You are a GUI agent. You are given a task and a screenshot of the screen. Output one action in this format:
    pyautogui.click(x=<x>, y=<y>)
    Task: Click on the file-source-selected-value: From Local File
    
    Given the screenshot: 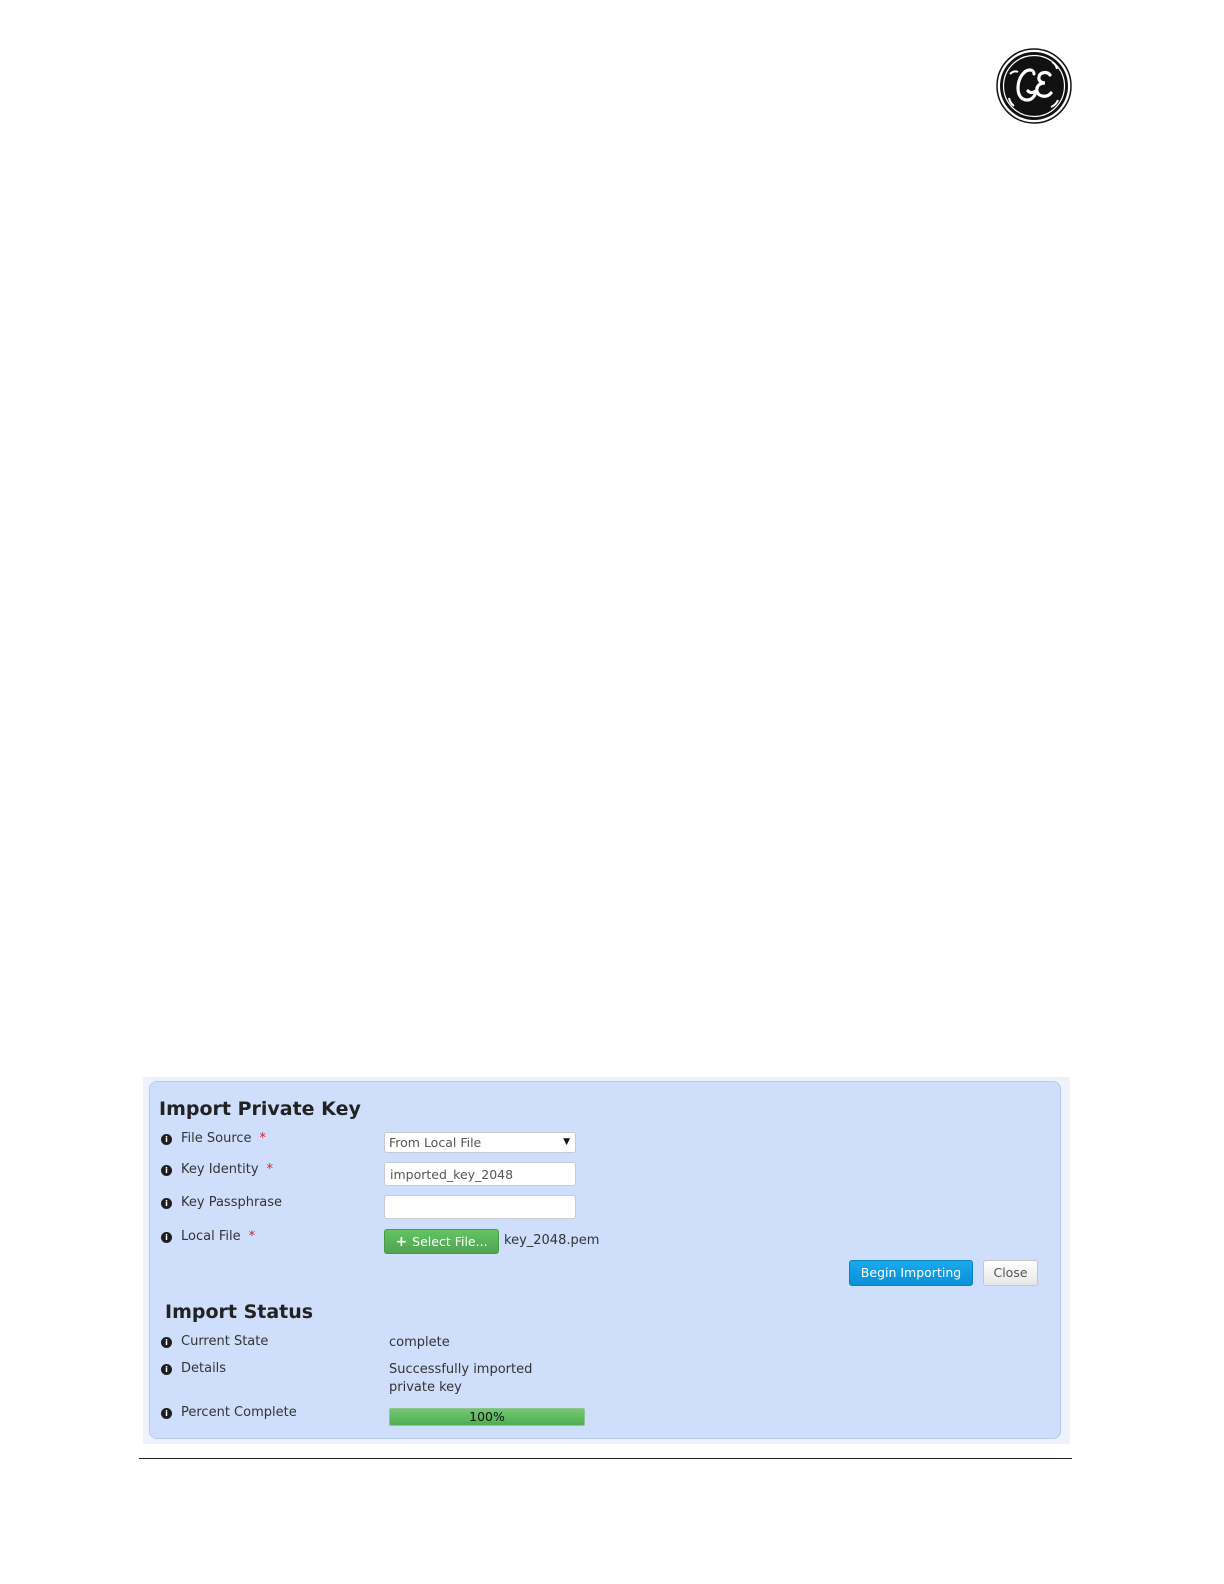 What is the action you would take?
    pyautogui.click(x=435, y=1142)
    